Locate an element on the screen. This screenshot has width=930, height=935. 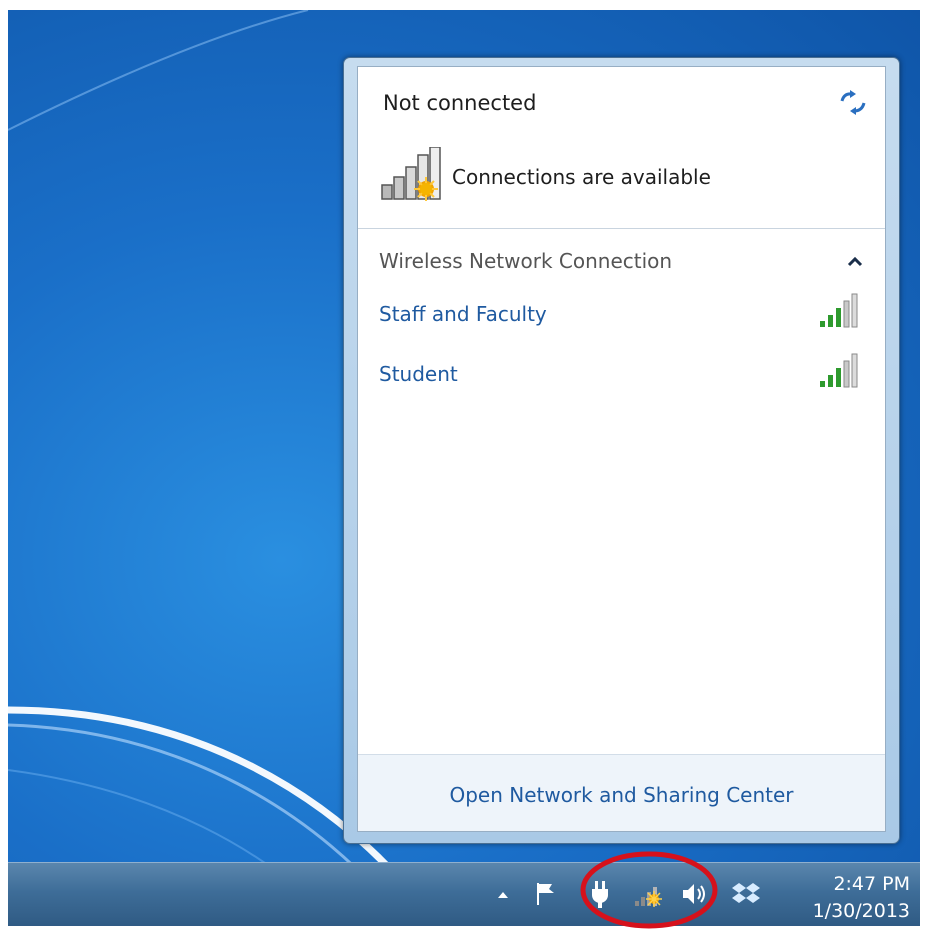
flyout-footer: Open Network and Sharing Center is located at coordinates (621, 792).